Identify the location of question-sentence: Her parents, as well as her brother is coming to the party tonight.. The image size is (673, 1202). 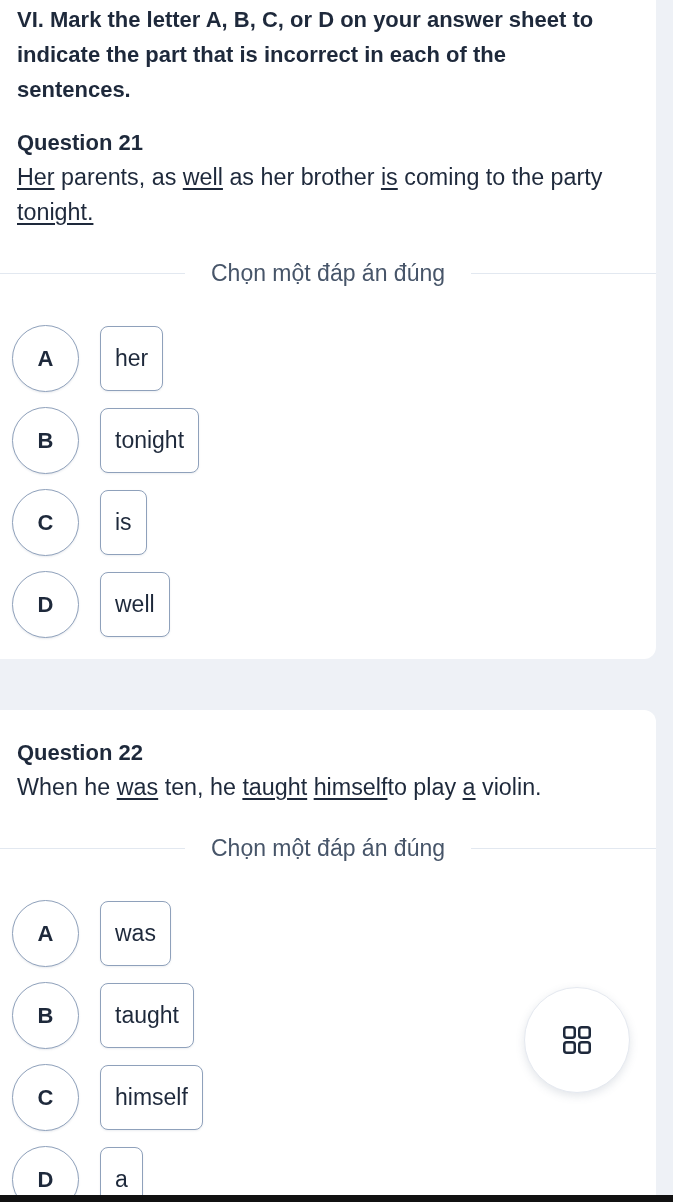
(310, 195).